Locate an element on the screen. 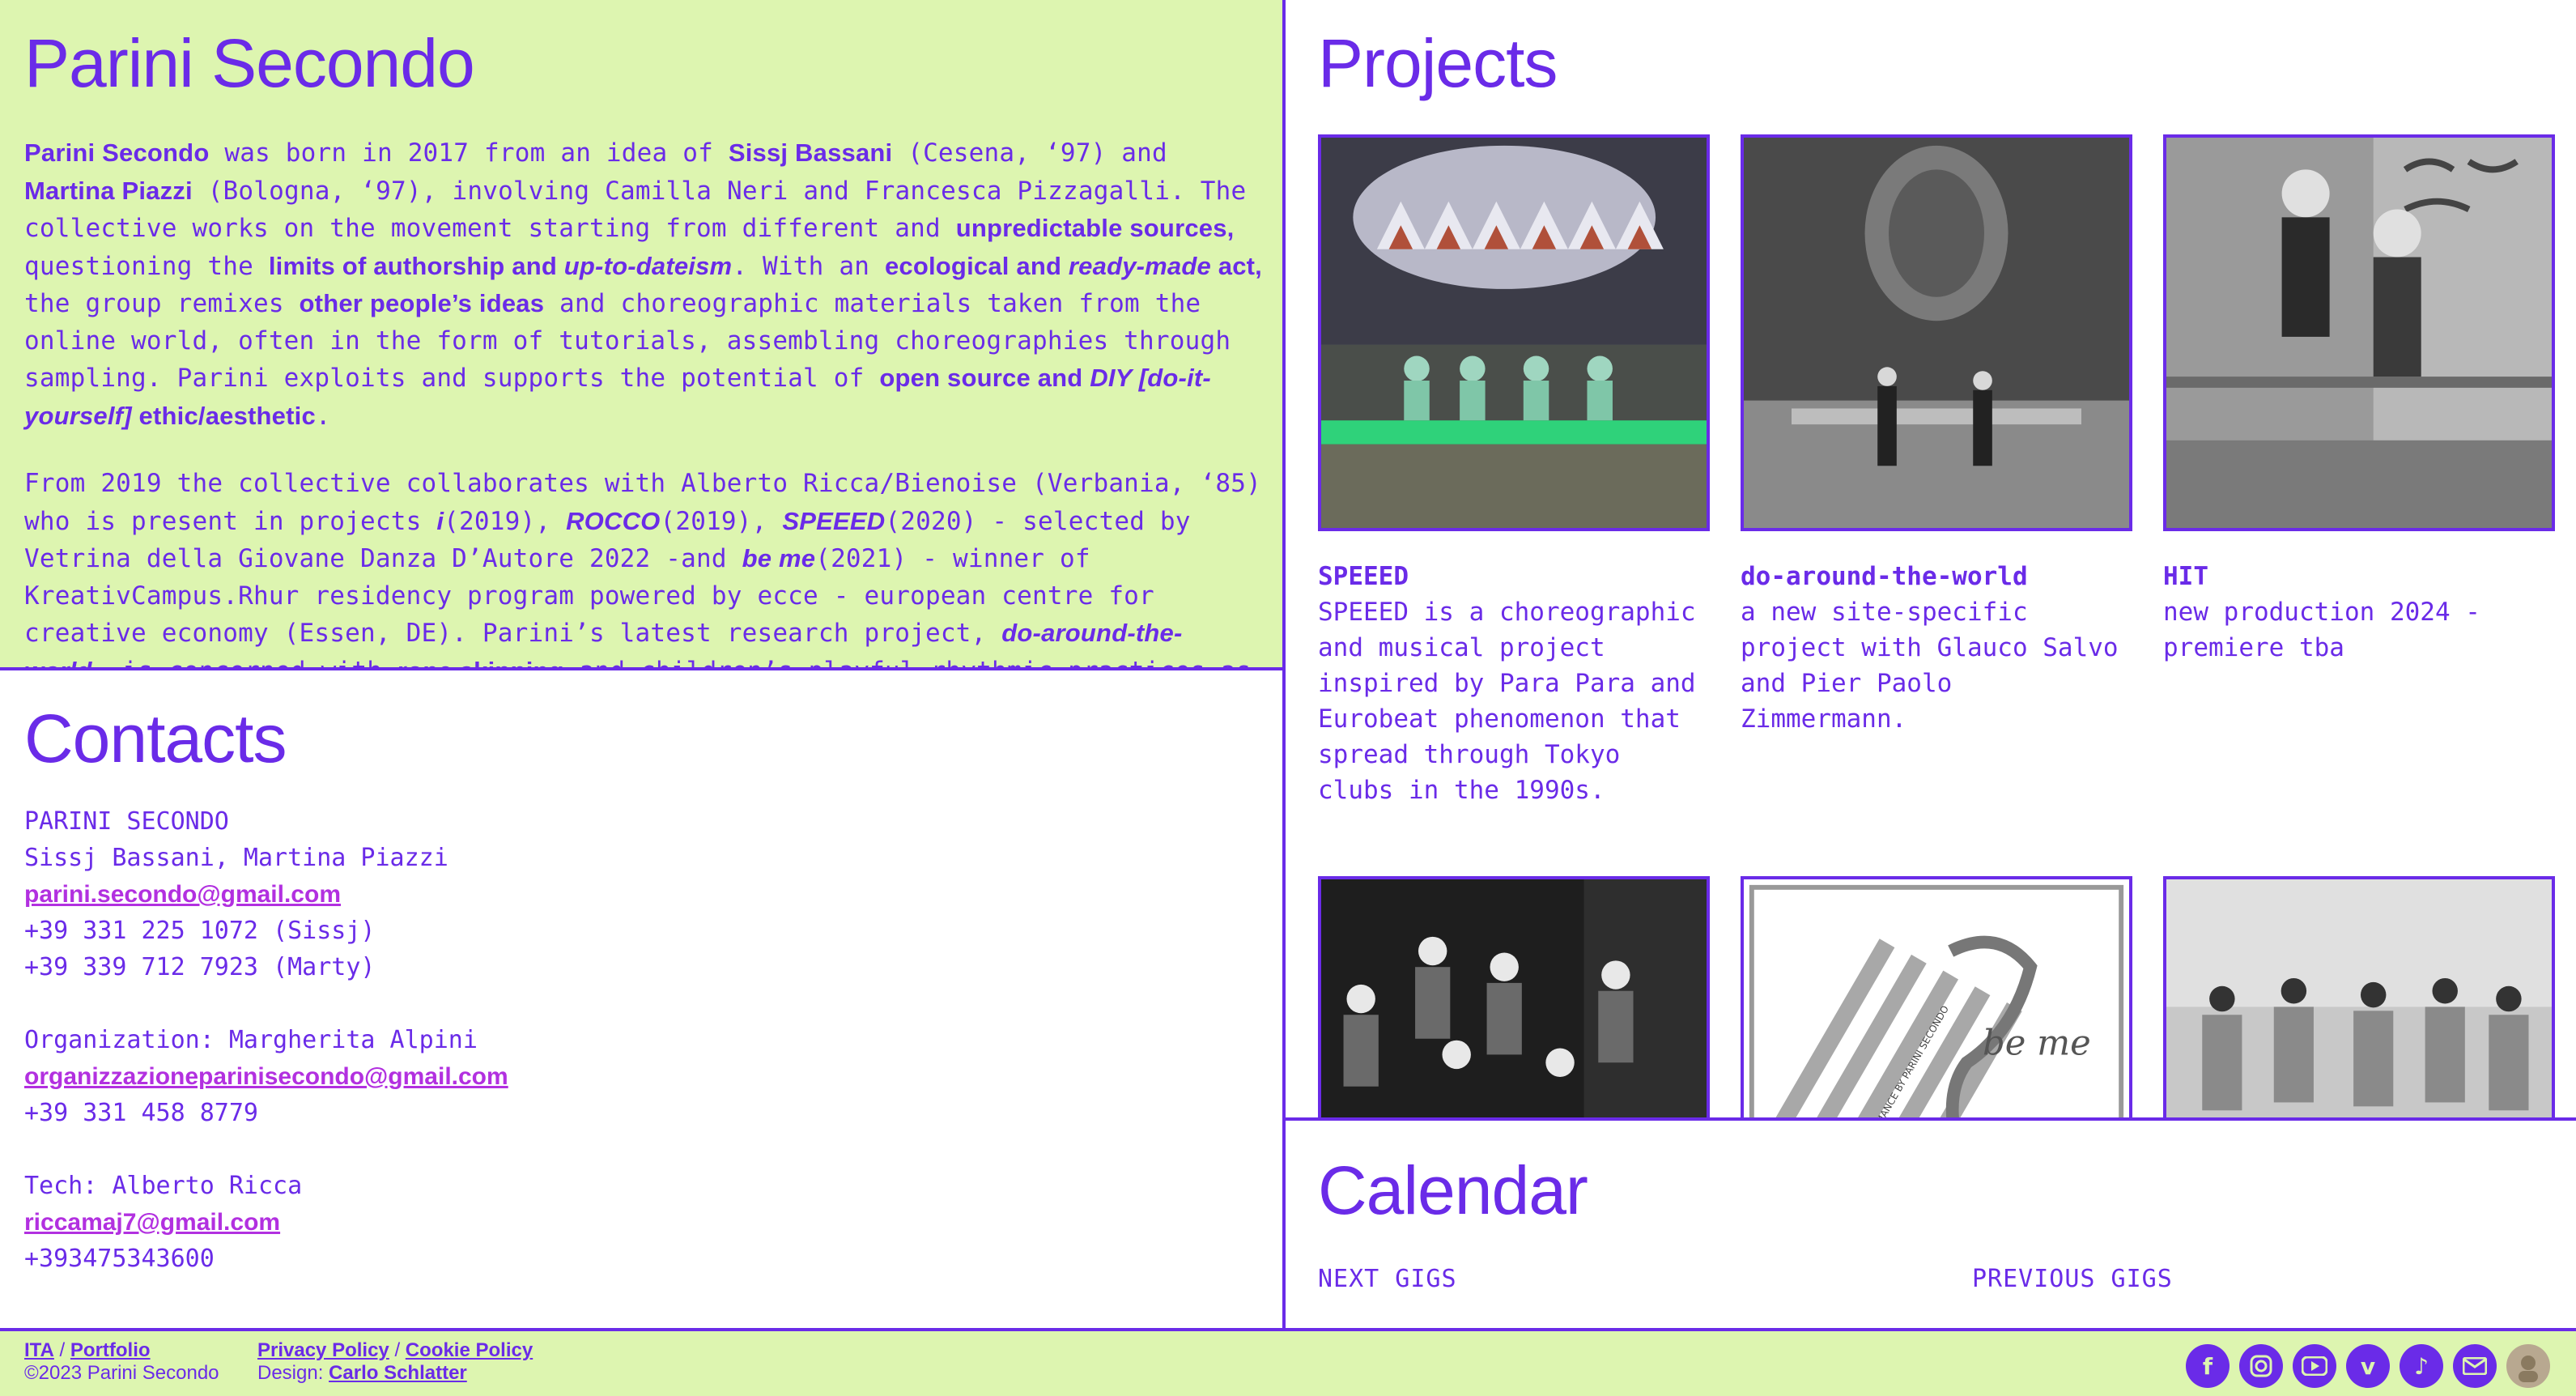 This screenshot has width=2576, height=1396. about-text-segment: ethic/aesthetic is located at coordinates (224, 415).